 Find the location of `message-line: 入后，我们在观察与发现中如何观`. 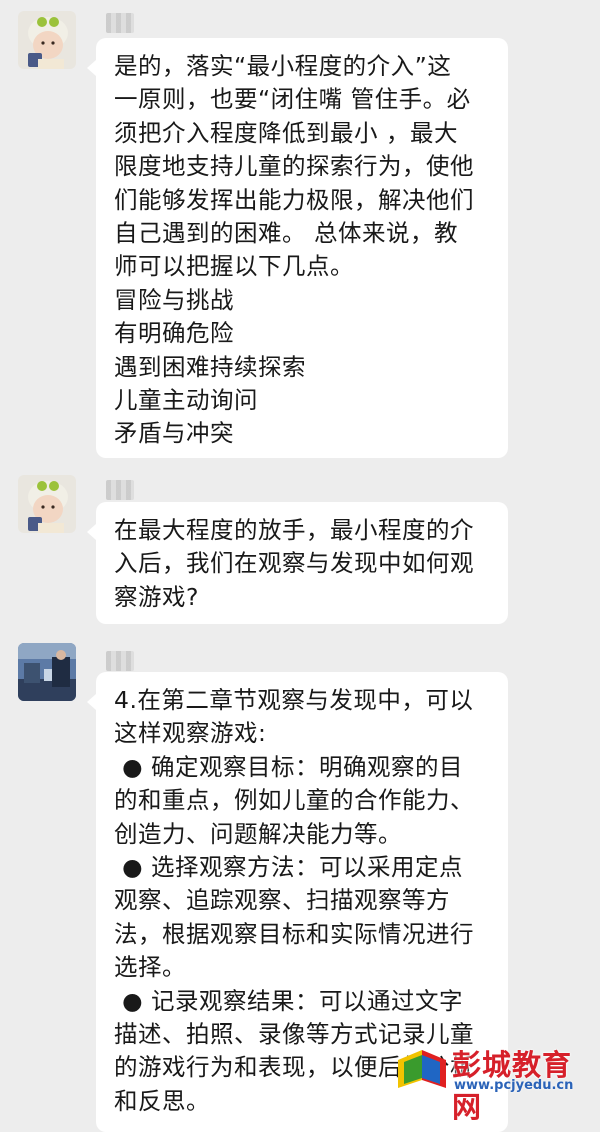

message-line: 入后，我们在观察与发现中如何观 is located at coordinates (294, 563).